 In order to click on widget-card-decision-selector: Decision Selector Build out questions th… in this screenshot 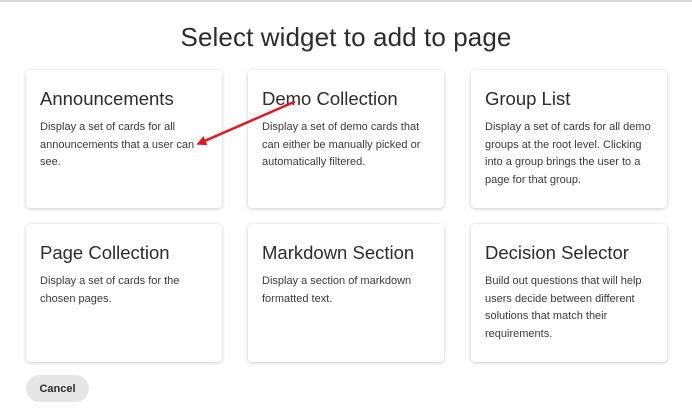, I will do `click(569, 293)`.